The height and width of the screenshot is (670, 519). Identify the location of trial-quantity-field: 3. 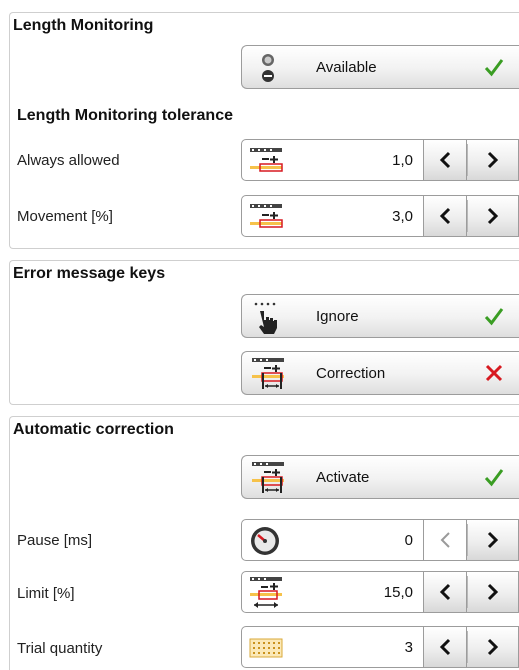
(332, 647).